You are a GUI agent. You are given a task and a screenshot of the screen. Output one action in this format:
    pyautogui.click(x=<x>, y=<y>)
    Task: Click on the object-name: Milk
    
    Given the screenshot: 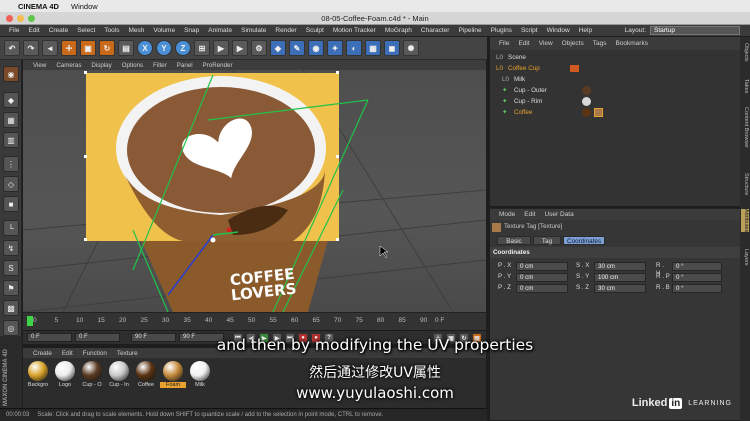 What is the action you would take?
    pyautogui.click(x=519, y=79)
    